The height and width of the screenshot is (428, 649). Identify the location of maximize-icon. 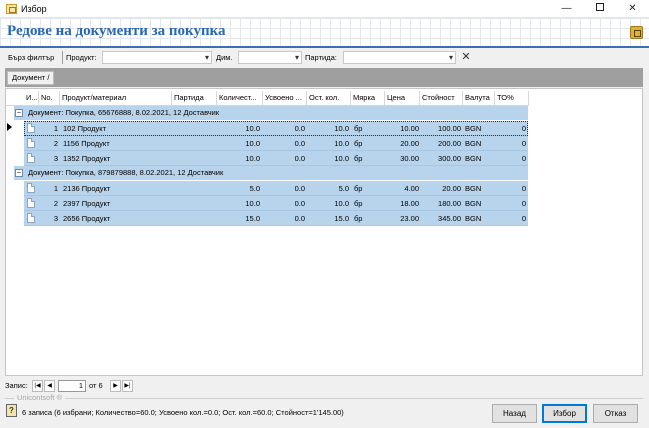
(599, 7).